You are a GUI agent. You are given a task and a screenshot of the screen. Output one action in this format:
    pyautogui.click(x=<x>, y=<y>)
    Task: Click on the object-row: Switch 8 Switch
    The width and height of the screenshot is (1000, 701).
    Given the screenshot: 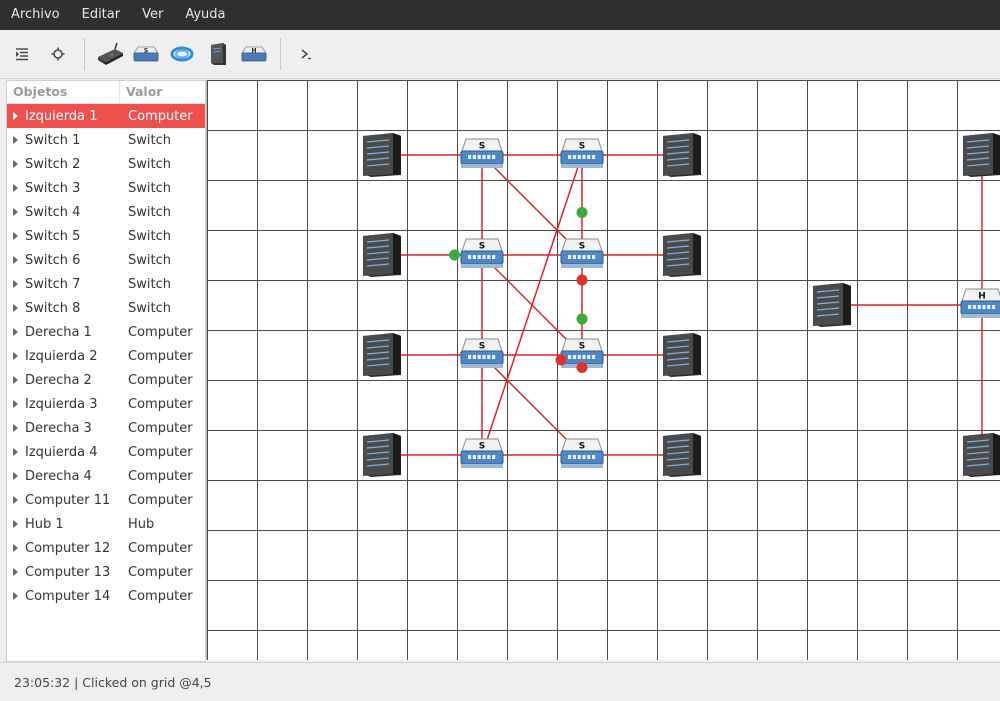 What is the action you would take?
    pyautogui.click(x=106, y=308)
    